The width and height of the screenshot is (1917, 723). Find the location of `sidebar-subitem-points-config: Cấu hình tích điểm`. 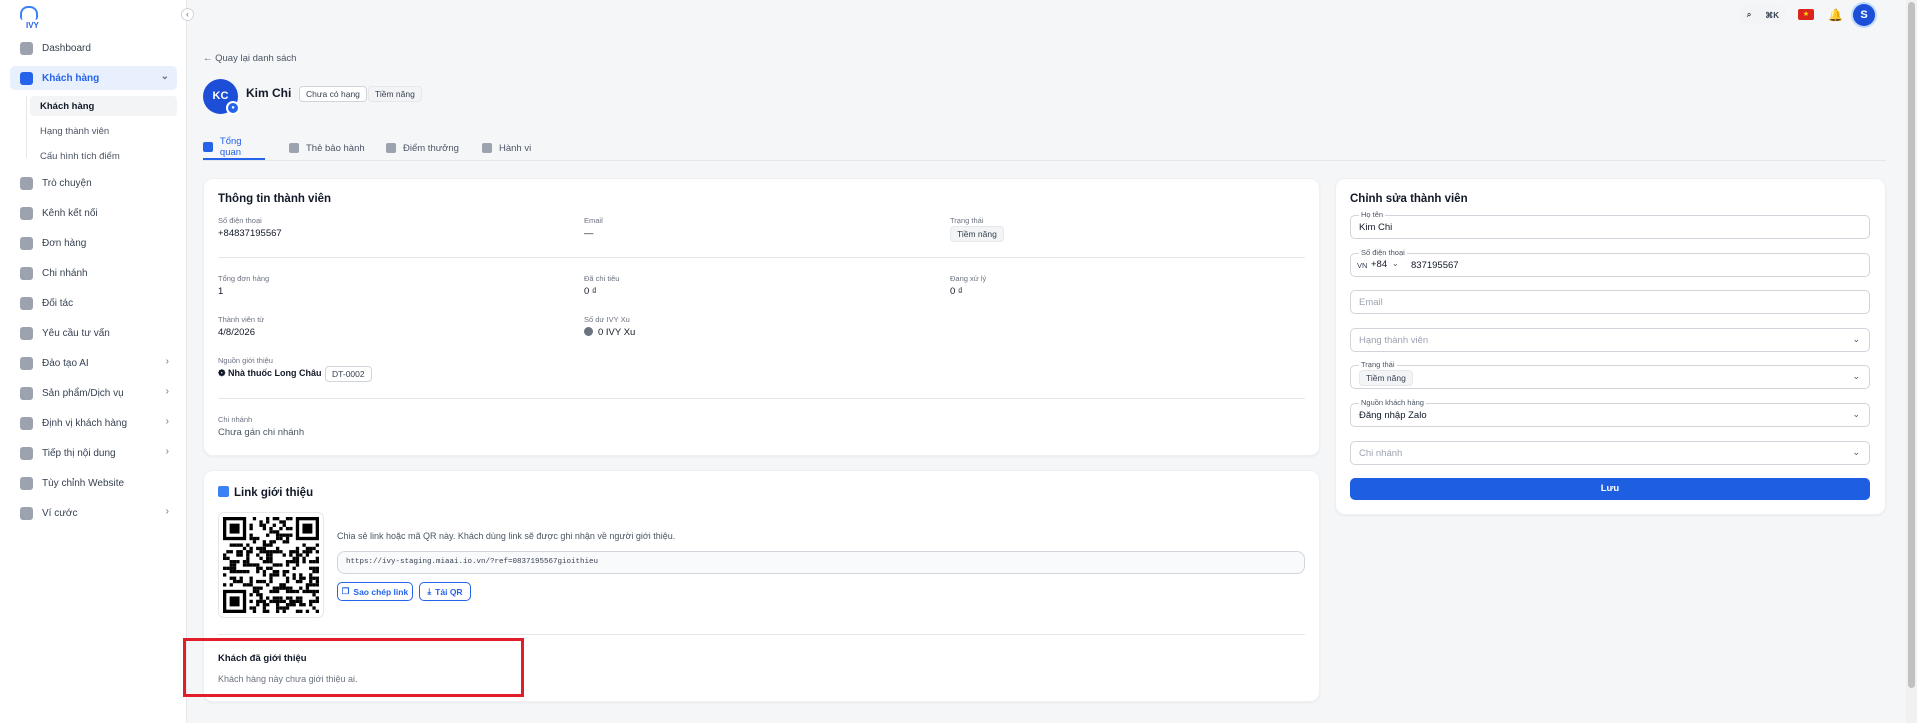

sidebar-subitem-points-config: Cấu hình tích điểm is located at coordinates (103, 156).